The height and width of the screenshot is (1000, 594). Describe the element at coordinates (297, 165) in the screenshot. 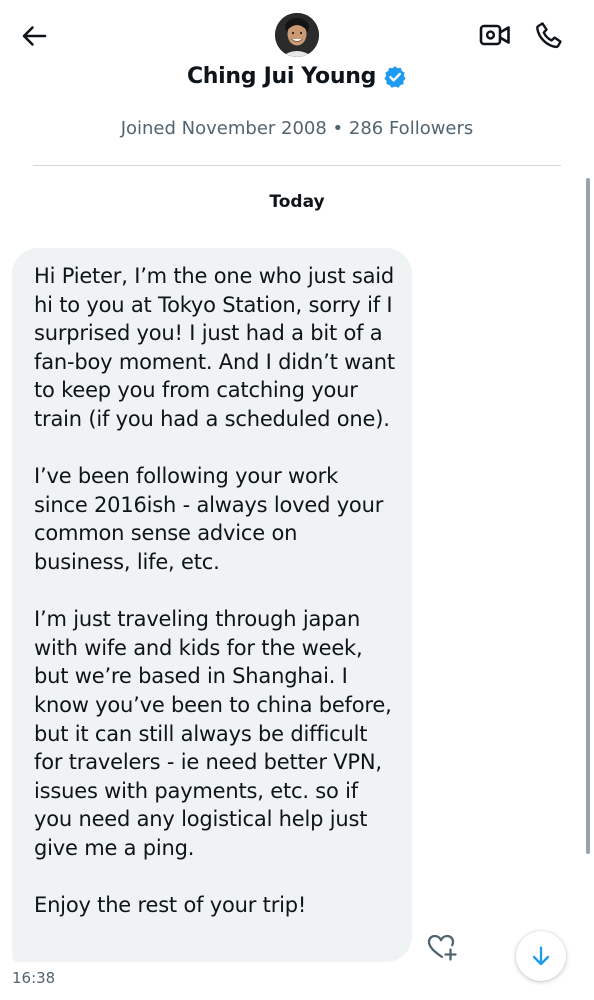

I see `header-divider` at that location.